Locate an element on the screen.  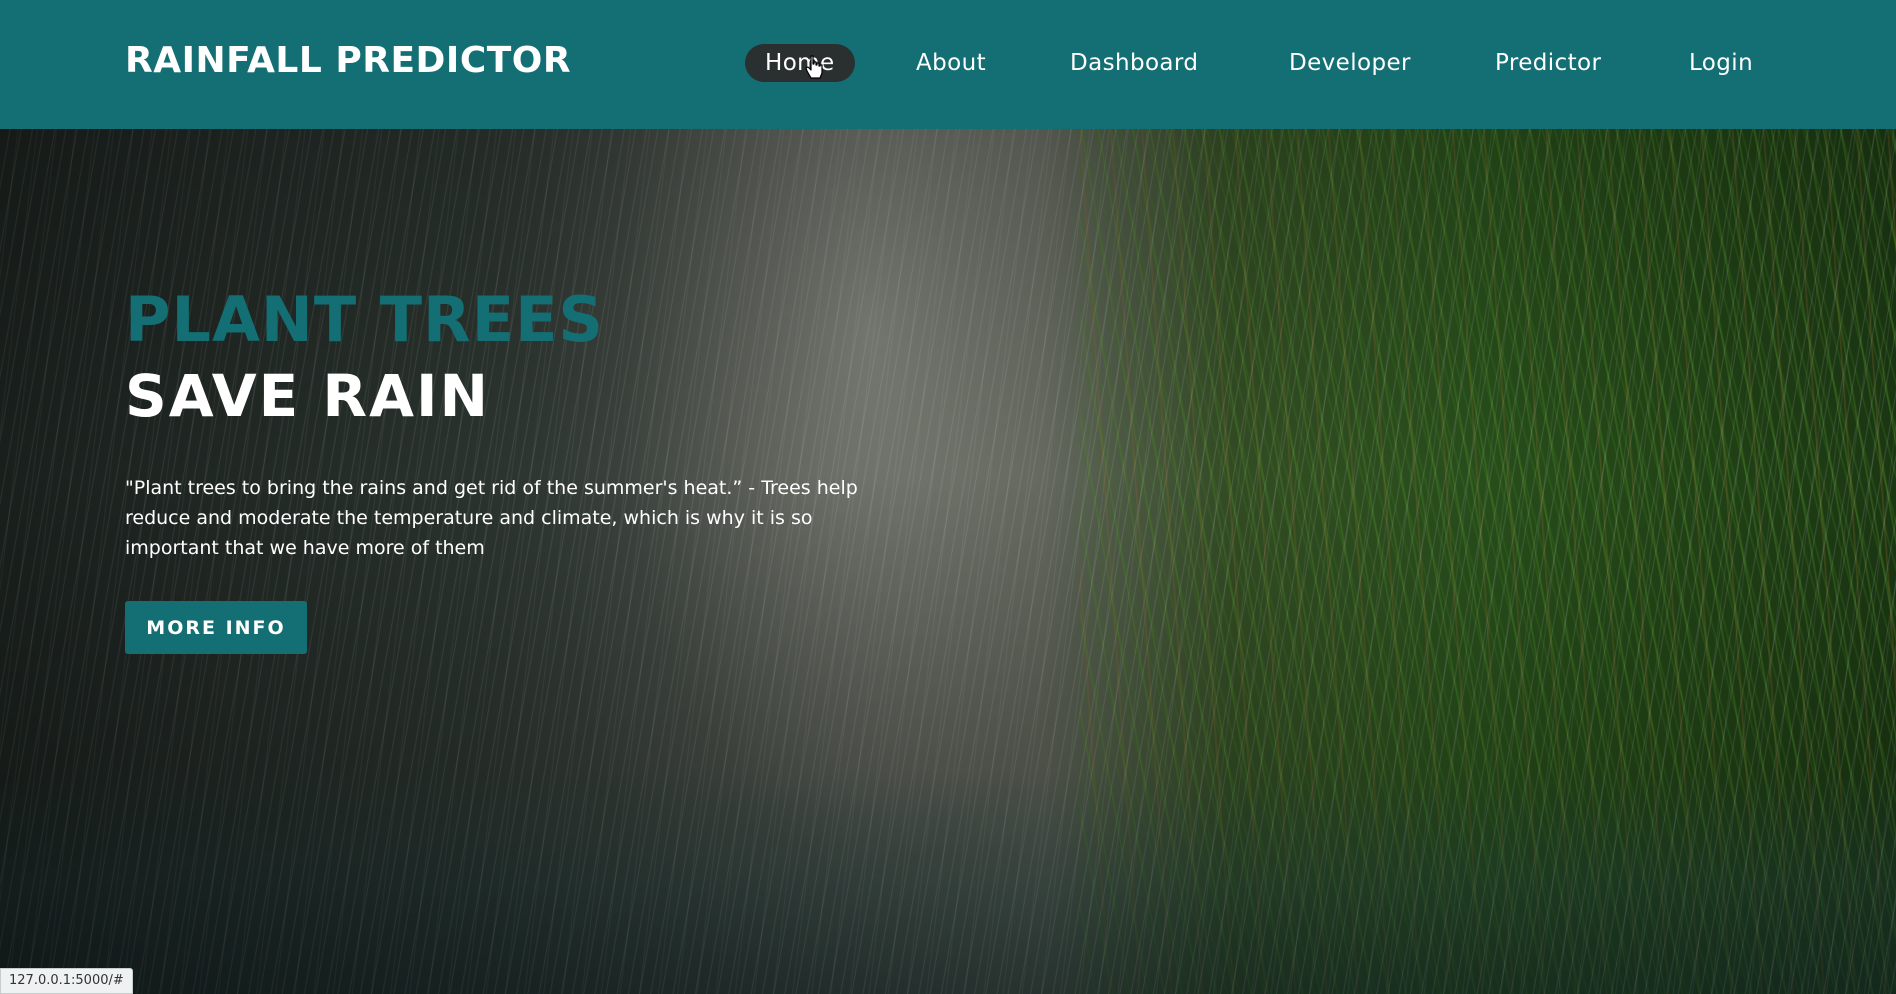
hero-headline-primary: PLANT TREES is located at coordinates (365, 319).